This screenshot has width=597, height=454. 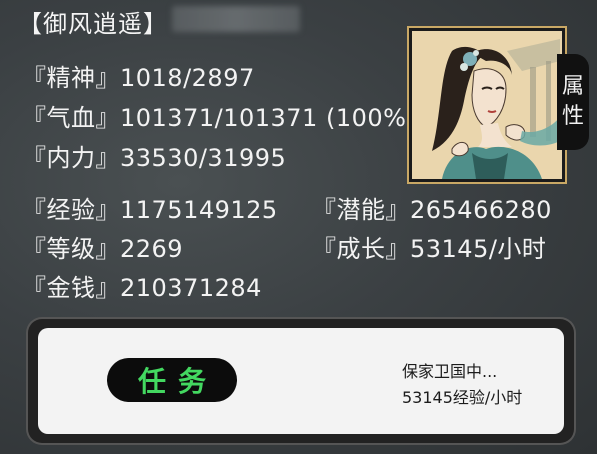 I want to click on stat-spirit-label: 『精神』, so click(x=71, y=78).